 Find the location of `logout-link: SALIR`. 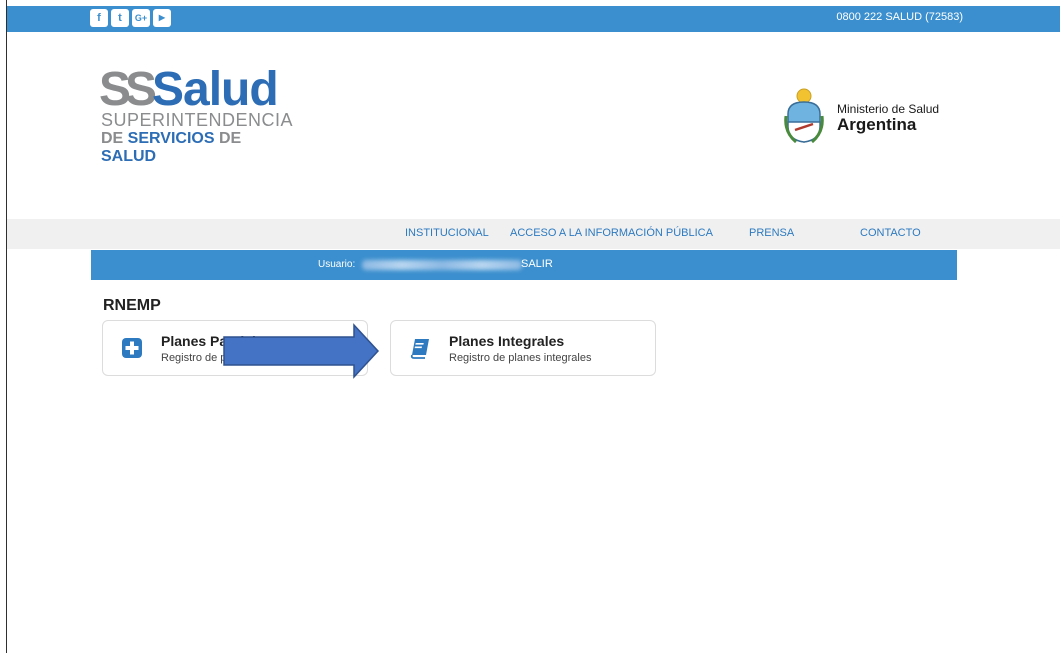

logout-link: SALIR is located at coordinates (537, 264).